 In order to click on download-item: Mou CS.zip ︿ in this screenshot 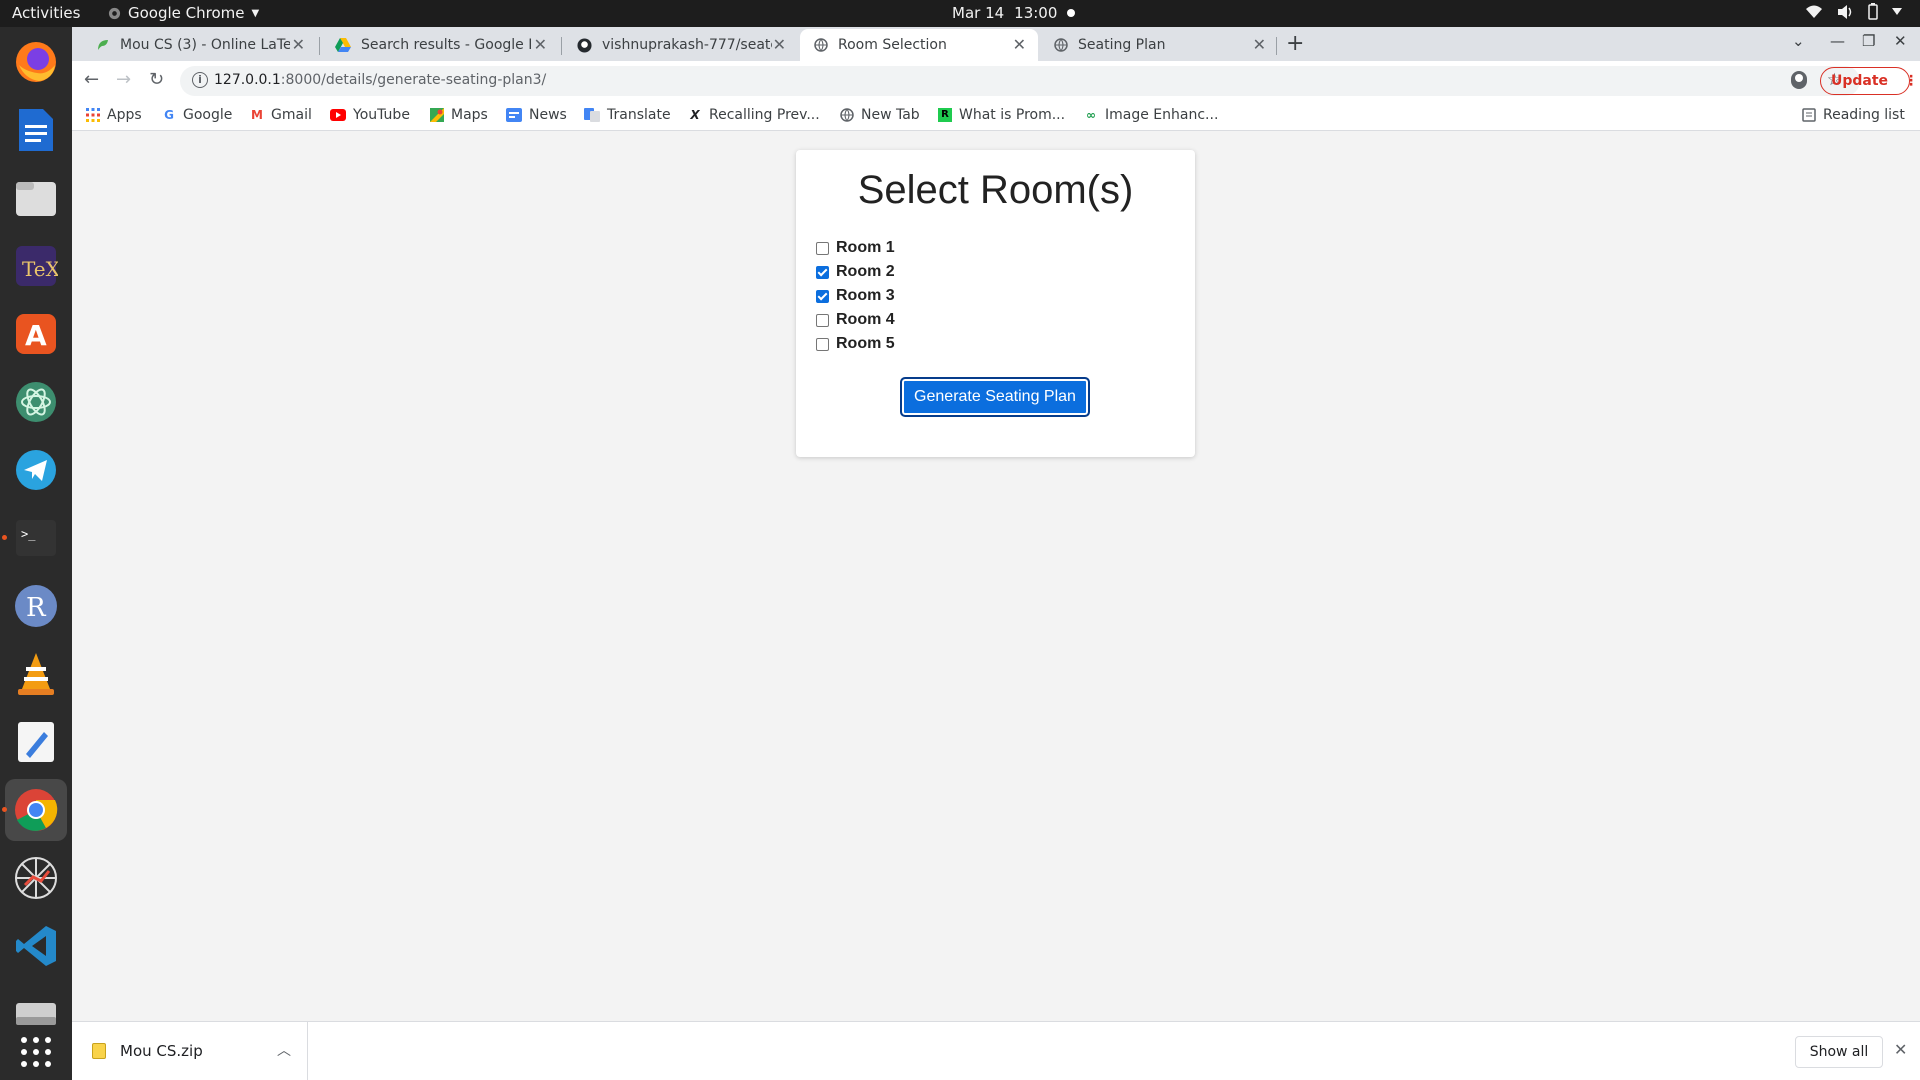, I will do `click(190, 1051)`.